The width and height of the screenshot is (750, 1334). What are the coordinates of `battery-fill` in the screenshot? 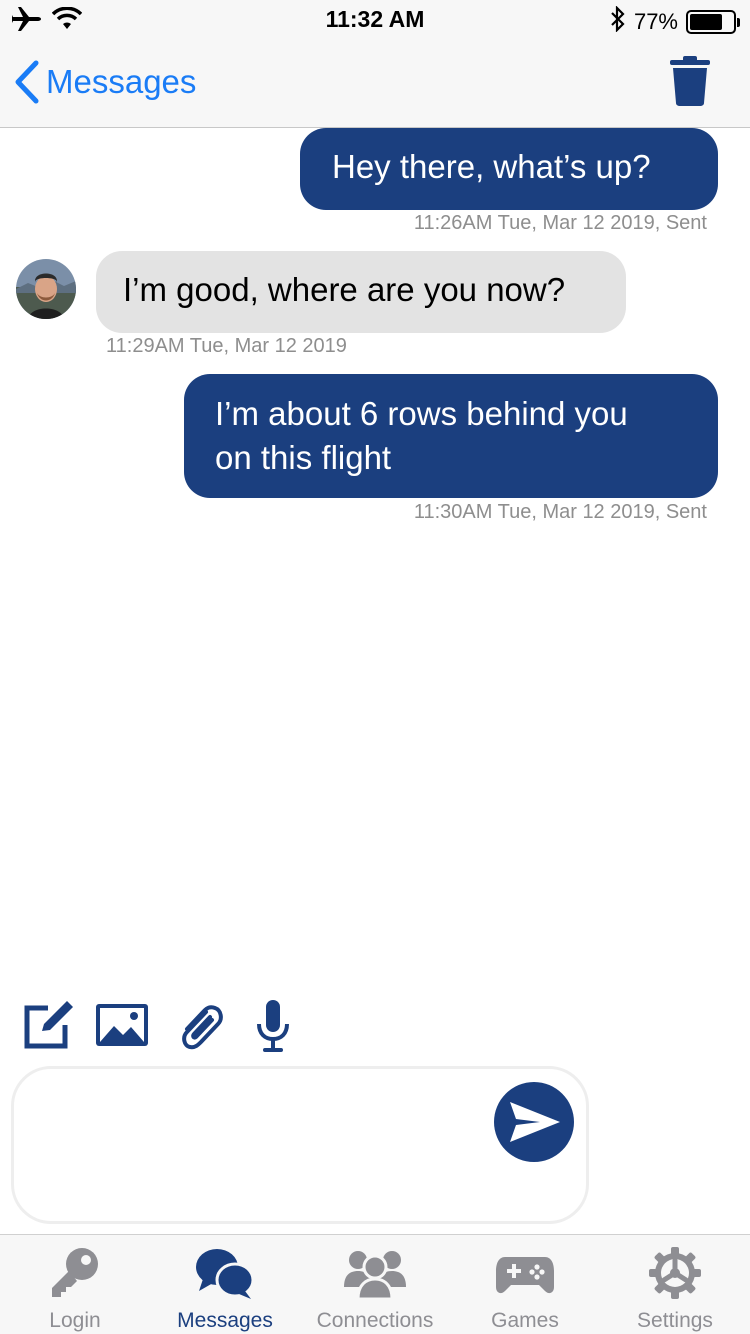 It's located at (706, 22).